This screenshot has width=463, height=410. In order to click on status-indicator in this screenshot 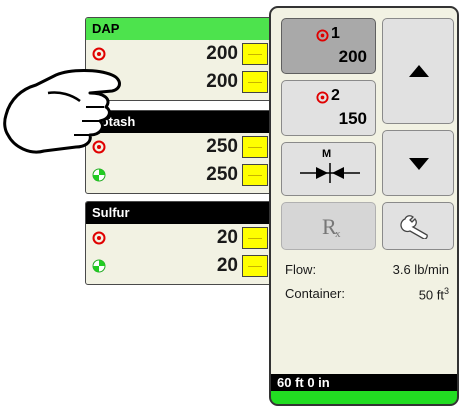, I will do `click(364, 397)`.